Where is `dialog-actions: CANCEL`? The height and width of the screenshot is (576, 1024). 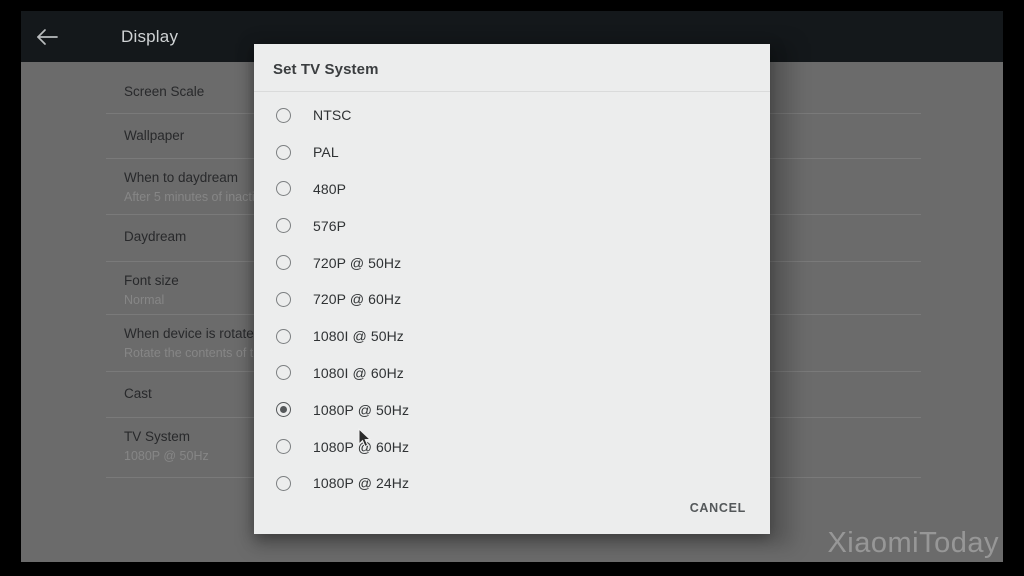
dialog-actions: CANCEL is located at coordinates (512, 508).